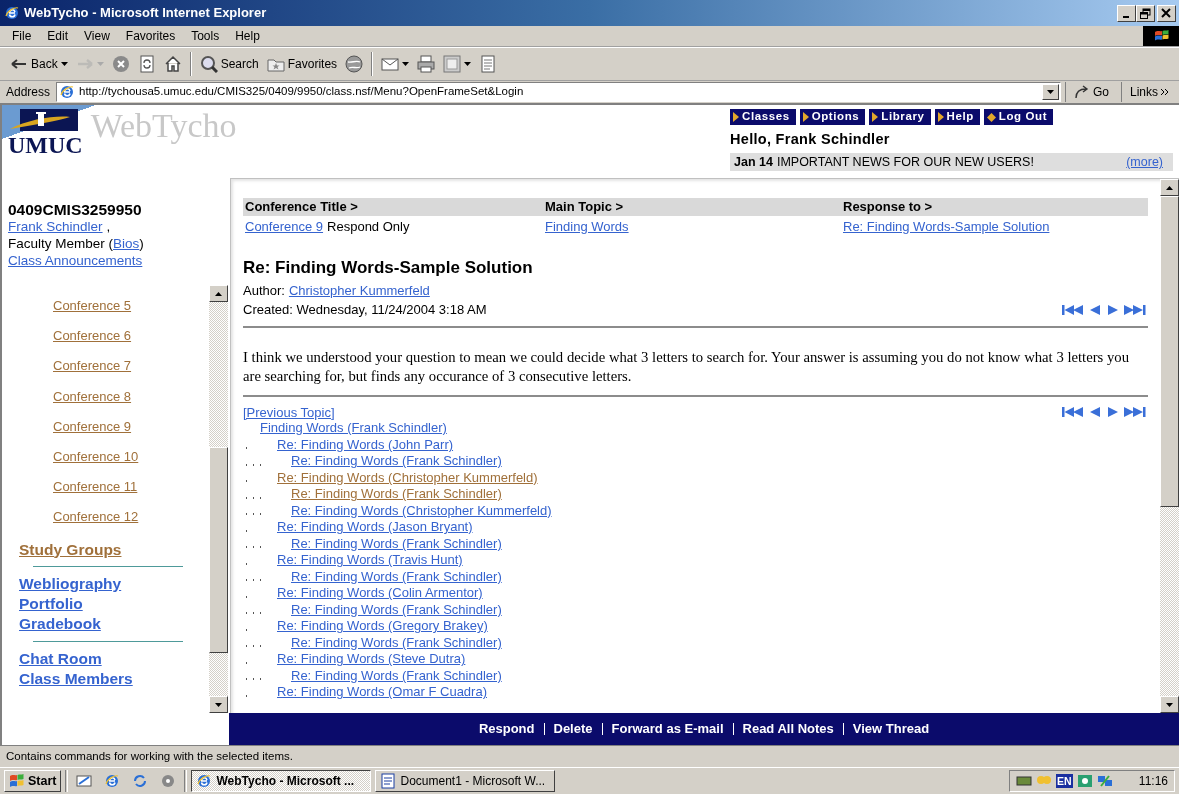 The width and height of the screenshot is (1179, 794). What do you see at coordinates (229, 64) in the screenshot?
I see `search-button: Search` at bounding box center [229, 64].